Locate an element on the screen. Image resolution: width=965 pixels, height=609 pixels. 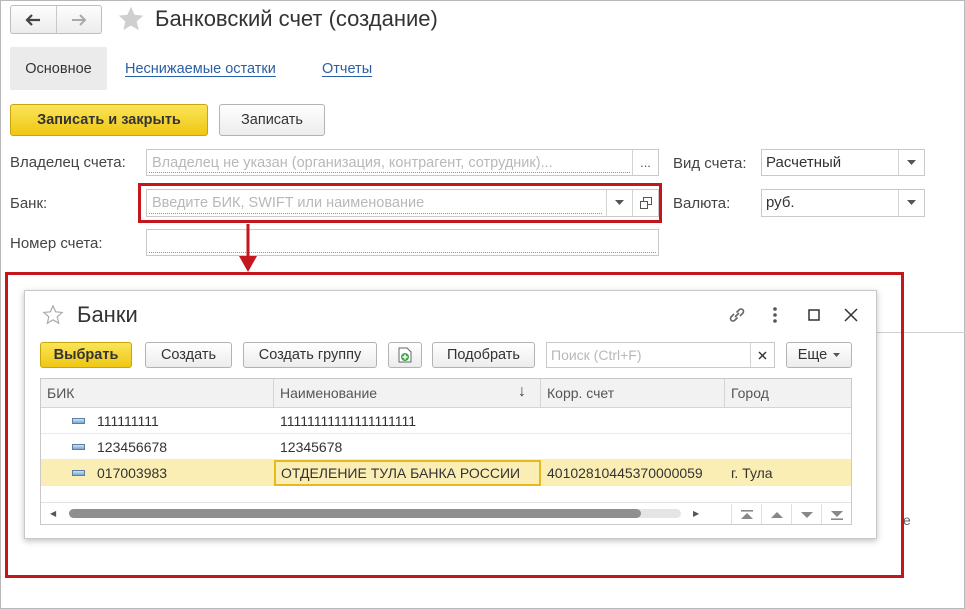
account-number-label: Номер счета: is located at coordinates (56, 243).